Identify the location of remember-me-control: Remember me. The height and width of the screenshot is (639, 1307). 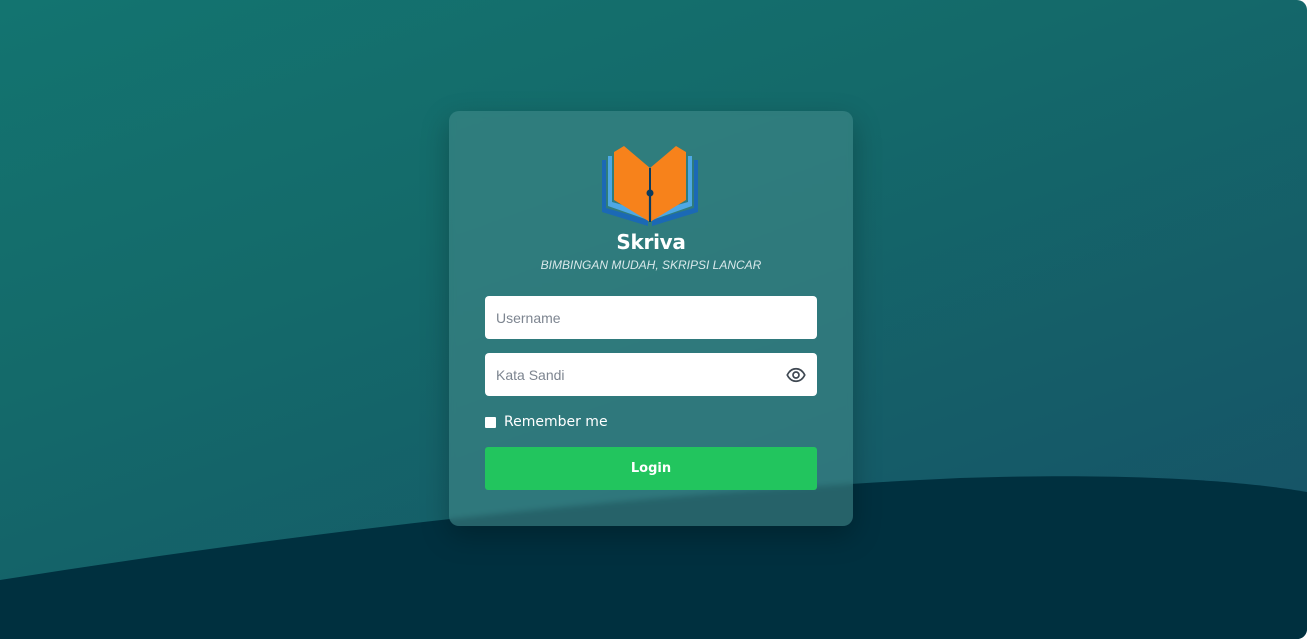
(546, 422).